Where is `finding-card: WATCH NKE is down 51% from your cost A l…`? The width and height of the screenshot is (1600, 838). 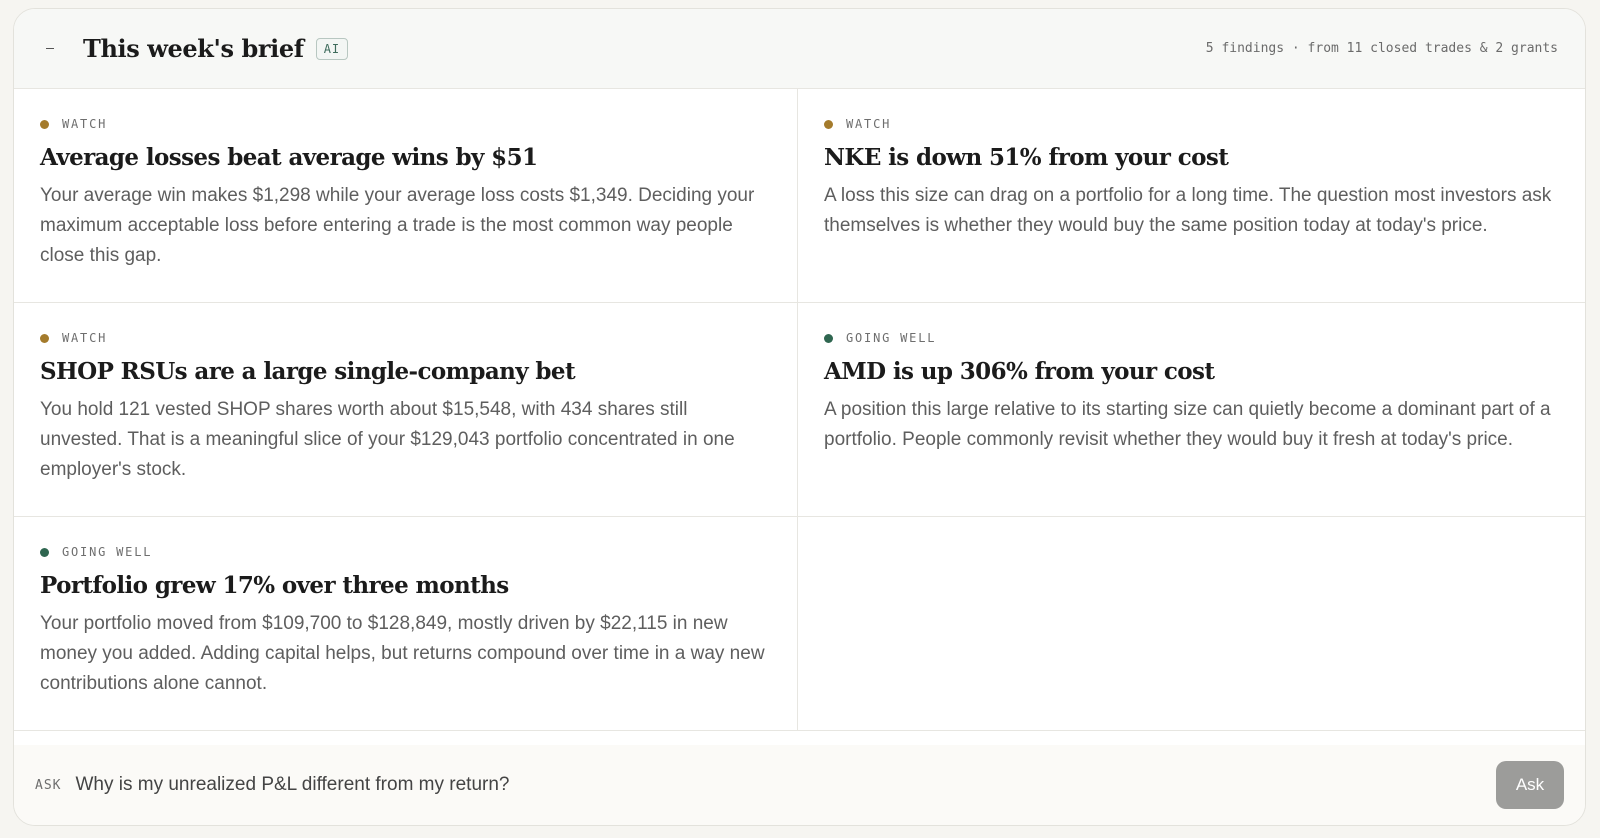 finding-card: WATCH NKE is down 51% from your cost A l… is located at coordinates (1191, 196).